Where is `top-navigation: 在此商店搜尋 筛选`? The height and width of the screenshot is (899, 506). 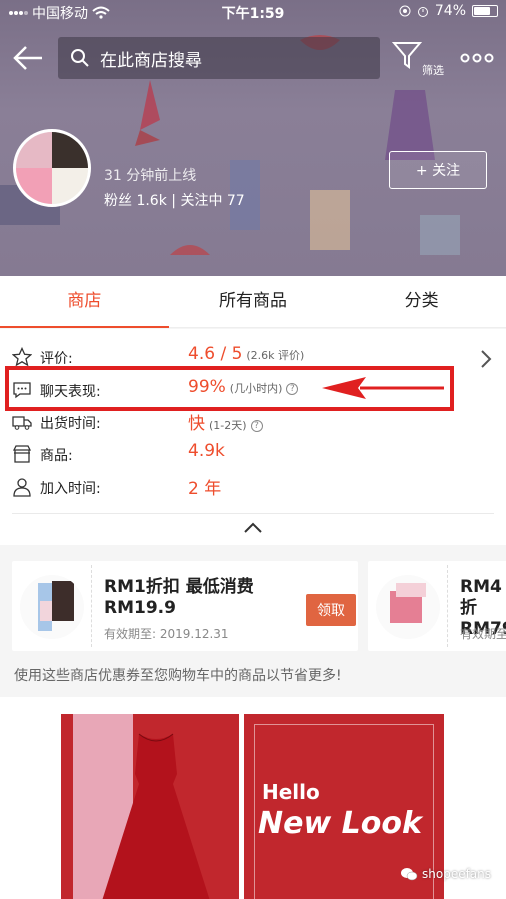 top-navigation: 在此商店搜尋 筛选 is located at coordinates (253, 58).